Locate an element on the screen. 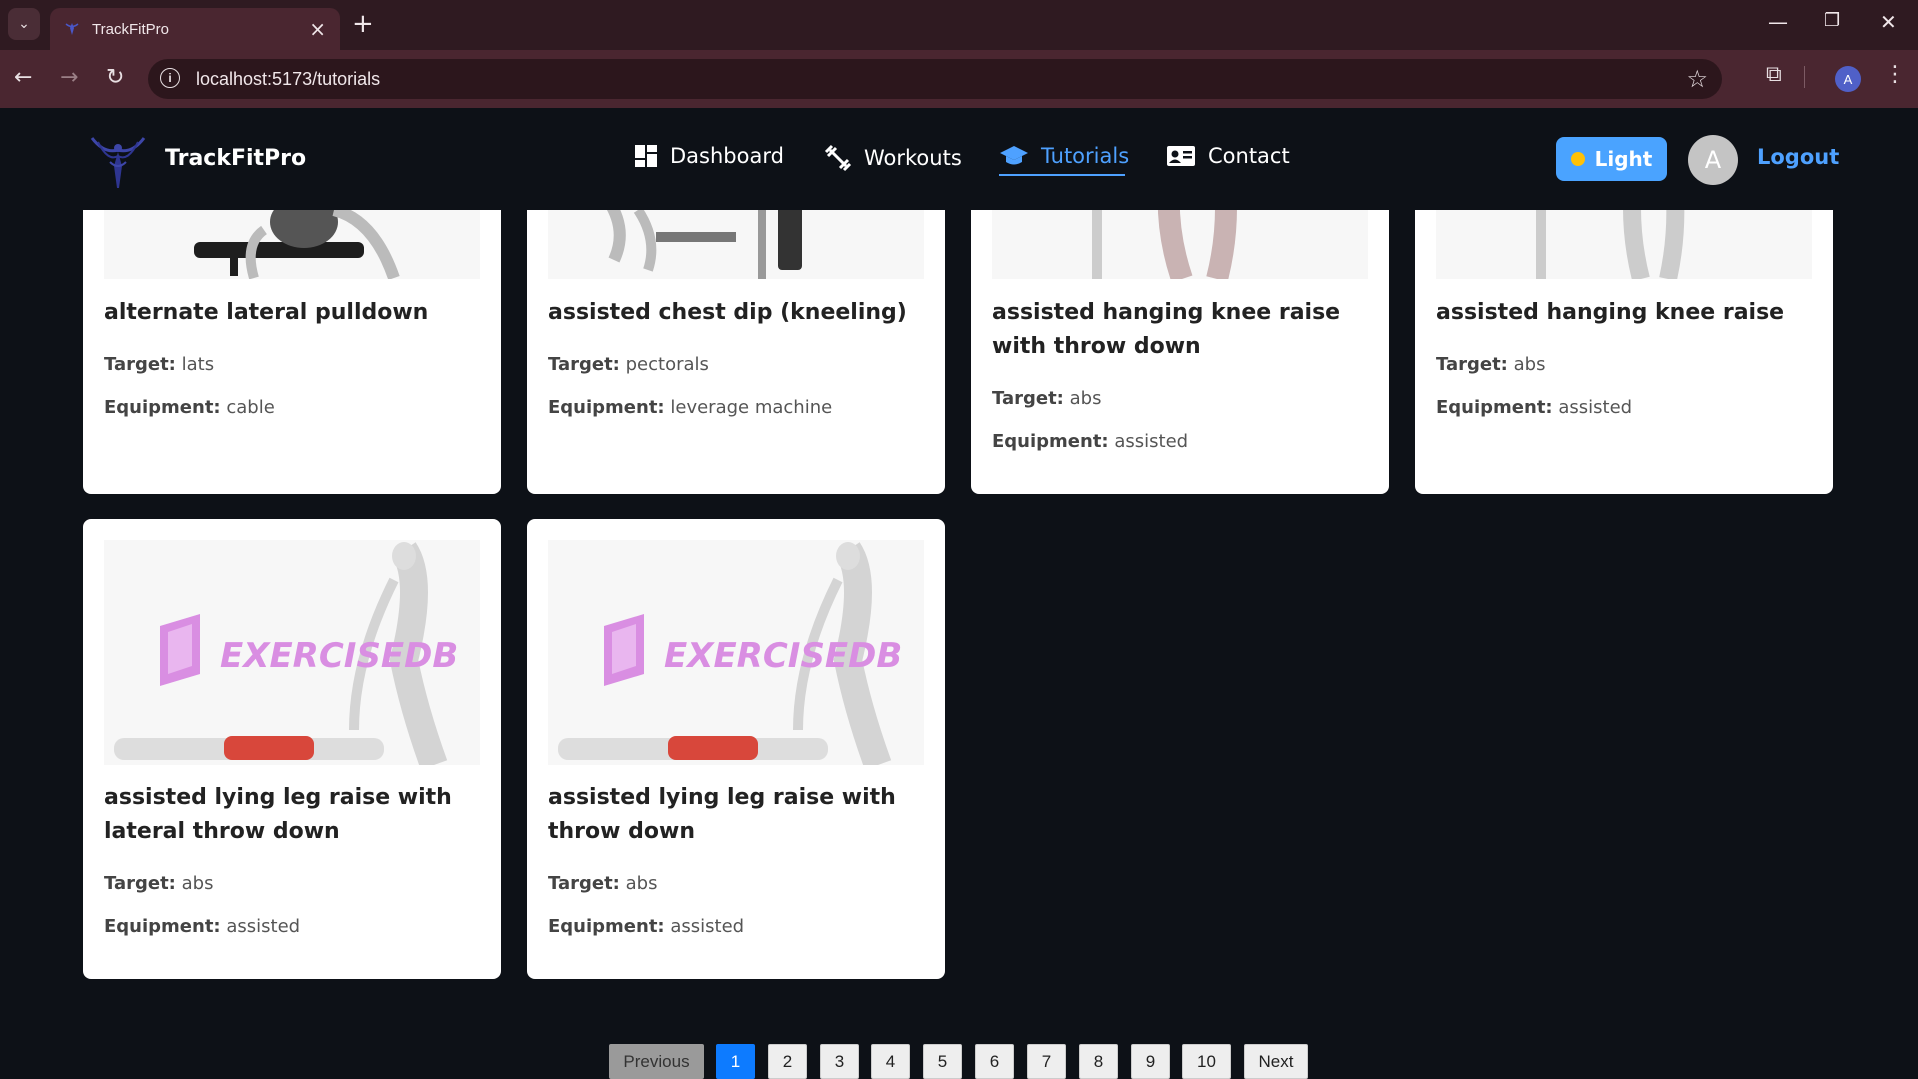 Image resolution: width=1918 pixels, height=1079 pixels. exercise-title: assisted lying leg raise with throw down is located at coordinates (722, 814).